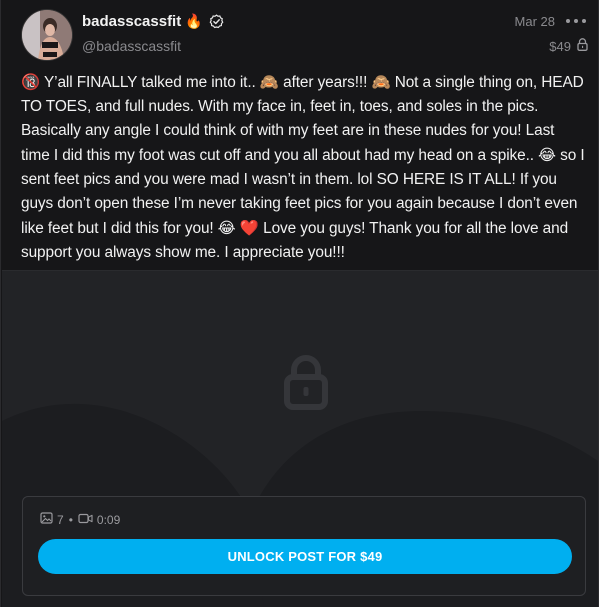 The height and width of the screenshot is (607, 599). I want to click on emoji: ❤️, so click(249, 228).